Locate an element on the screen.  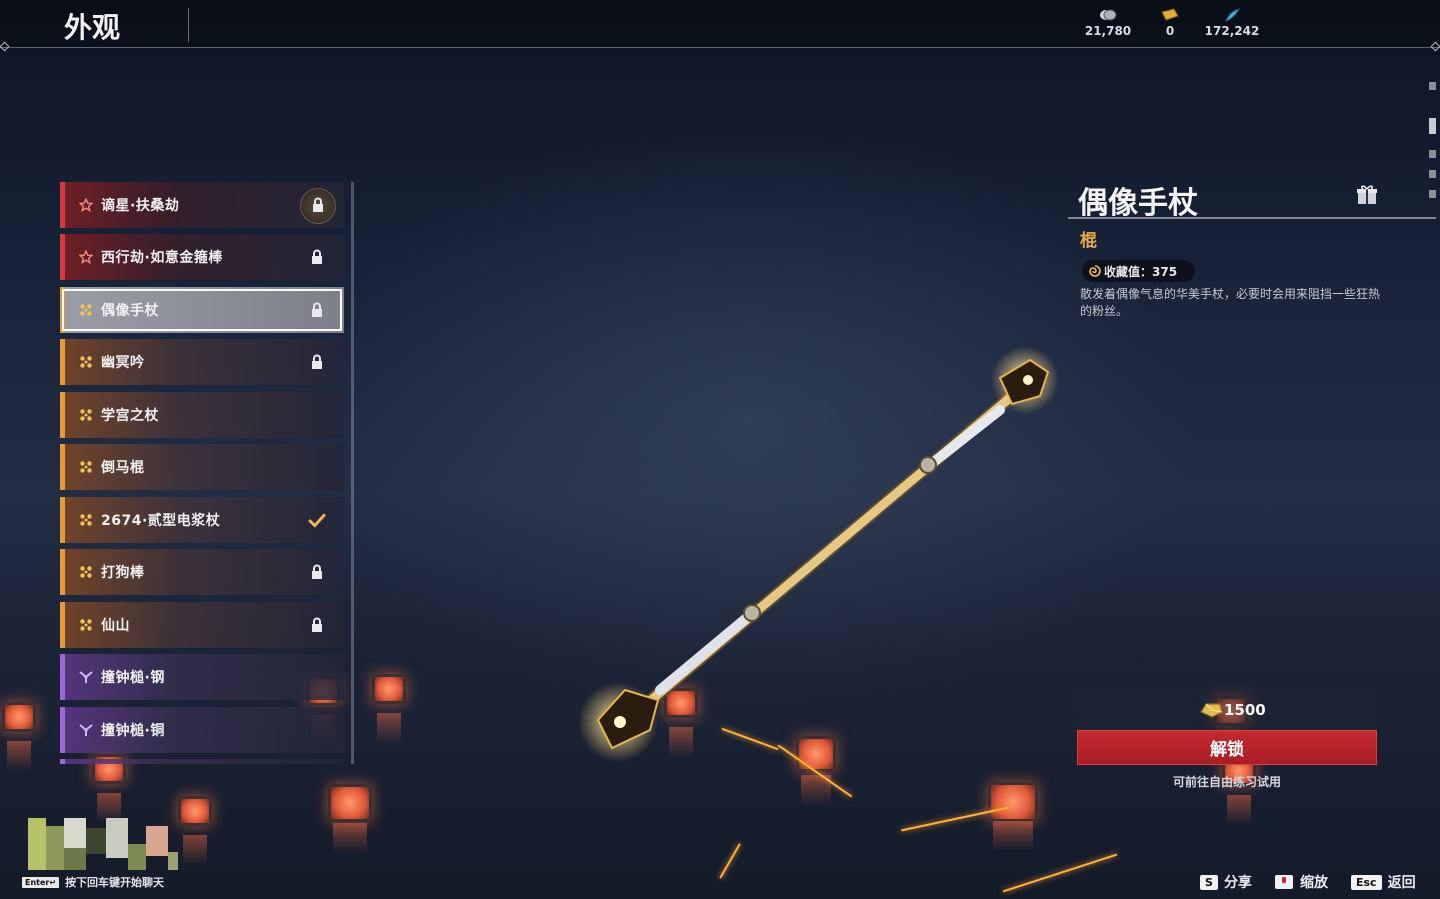
list-item-label: 学宫之杖 is located at coordinates (130, 416).